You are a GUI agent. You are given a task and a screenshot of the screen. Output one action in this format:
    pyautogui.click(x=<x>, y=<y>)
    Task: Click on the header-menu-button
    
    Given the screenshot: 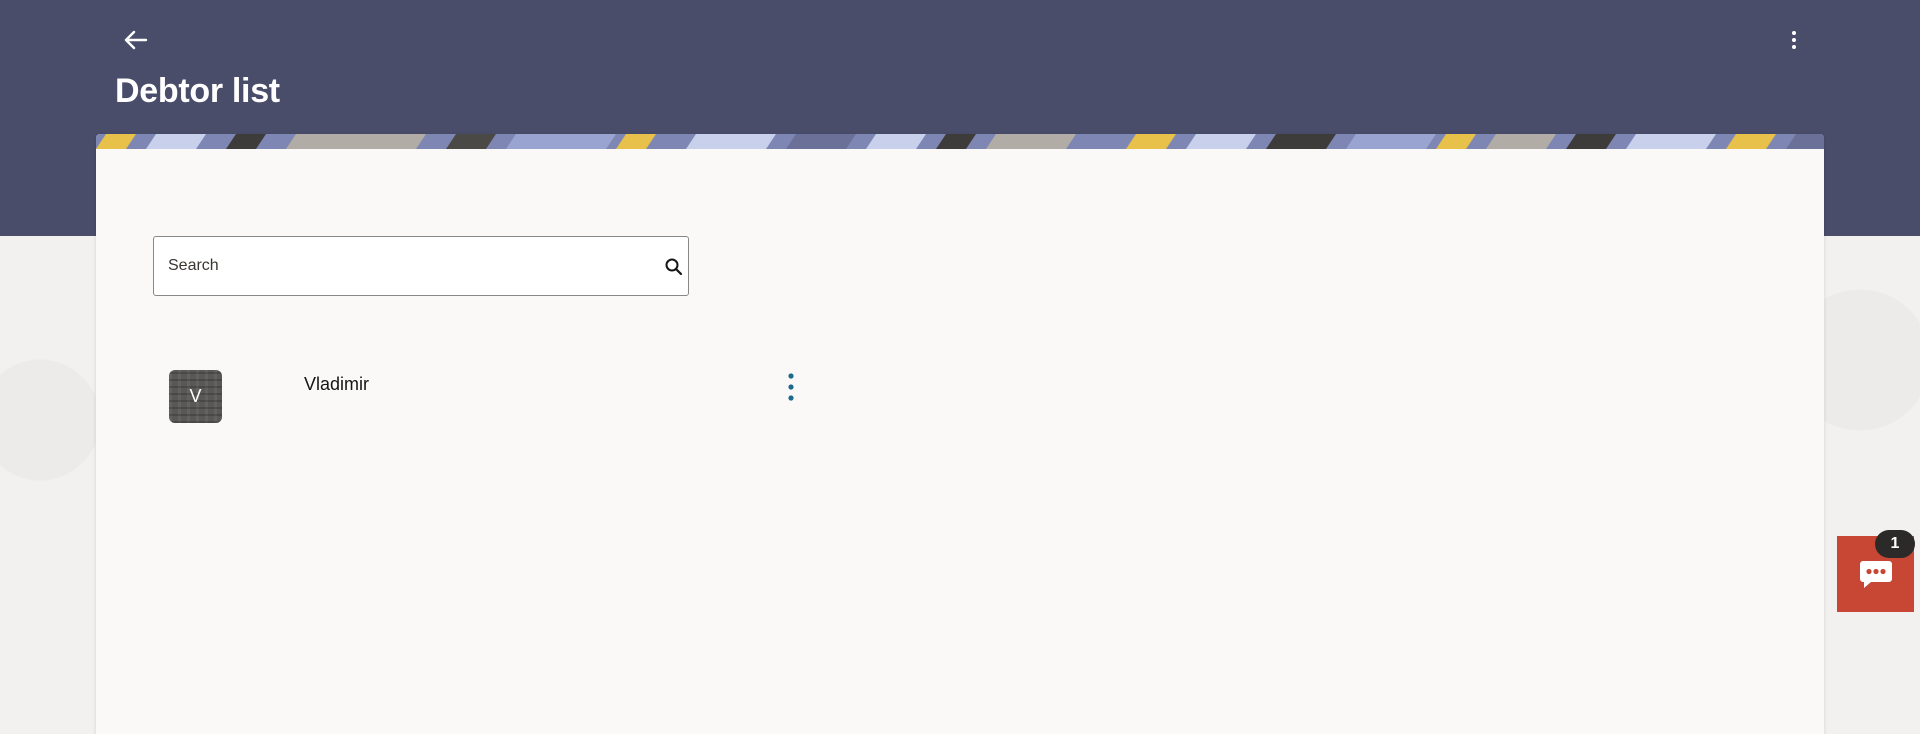 What is the action you would take?
    pyautogui.click(x=1794, y=40)
    